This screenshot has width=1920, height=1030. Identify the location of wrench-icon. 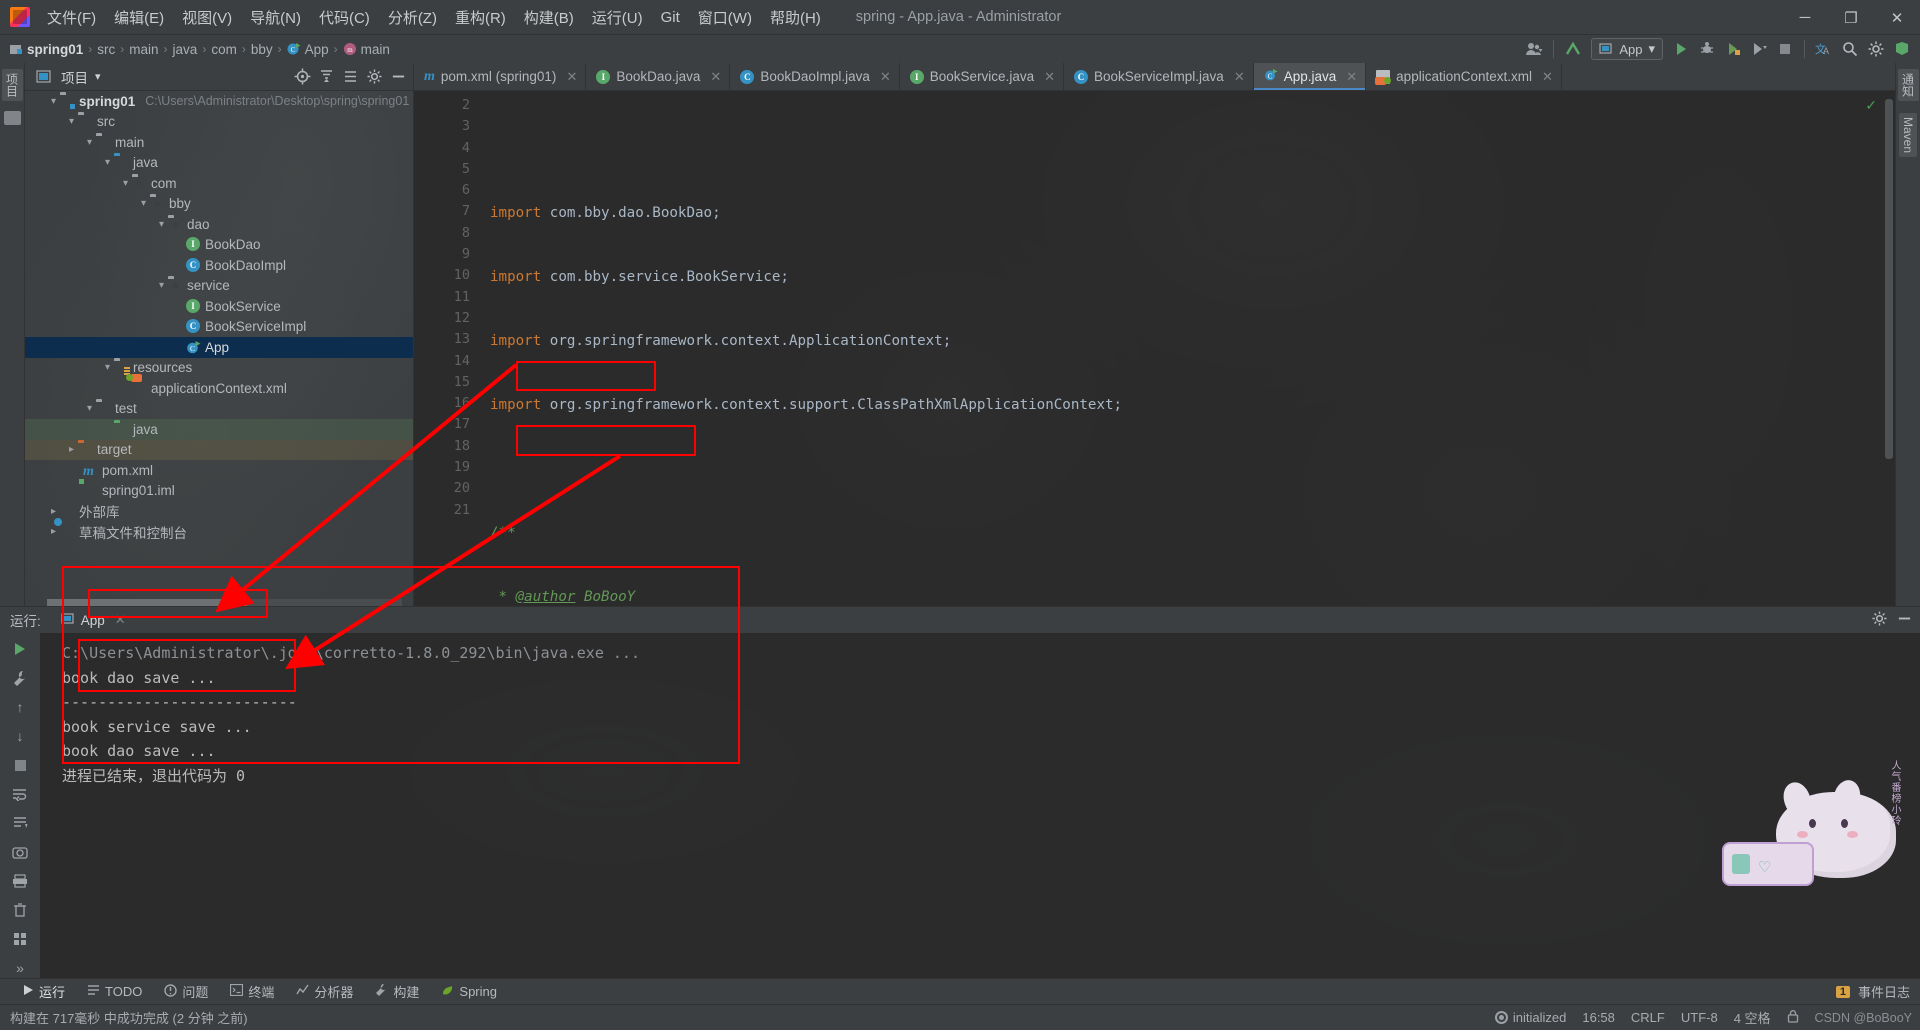
(20, 678).